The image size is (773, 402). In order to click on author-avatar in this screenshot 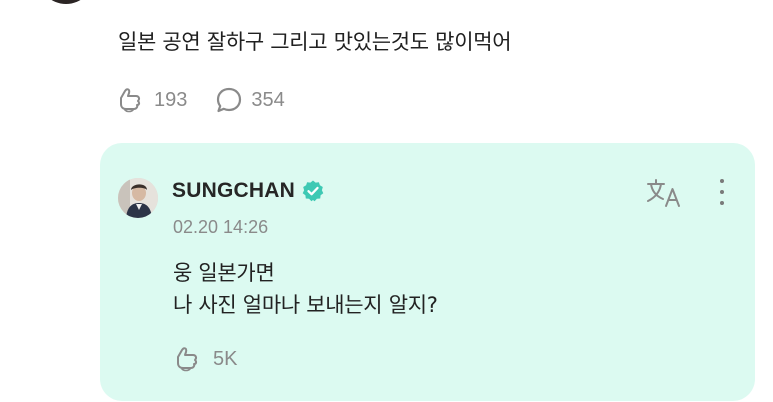, I will do `click(138, 198)`.